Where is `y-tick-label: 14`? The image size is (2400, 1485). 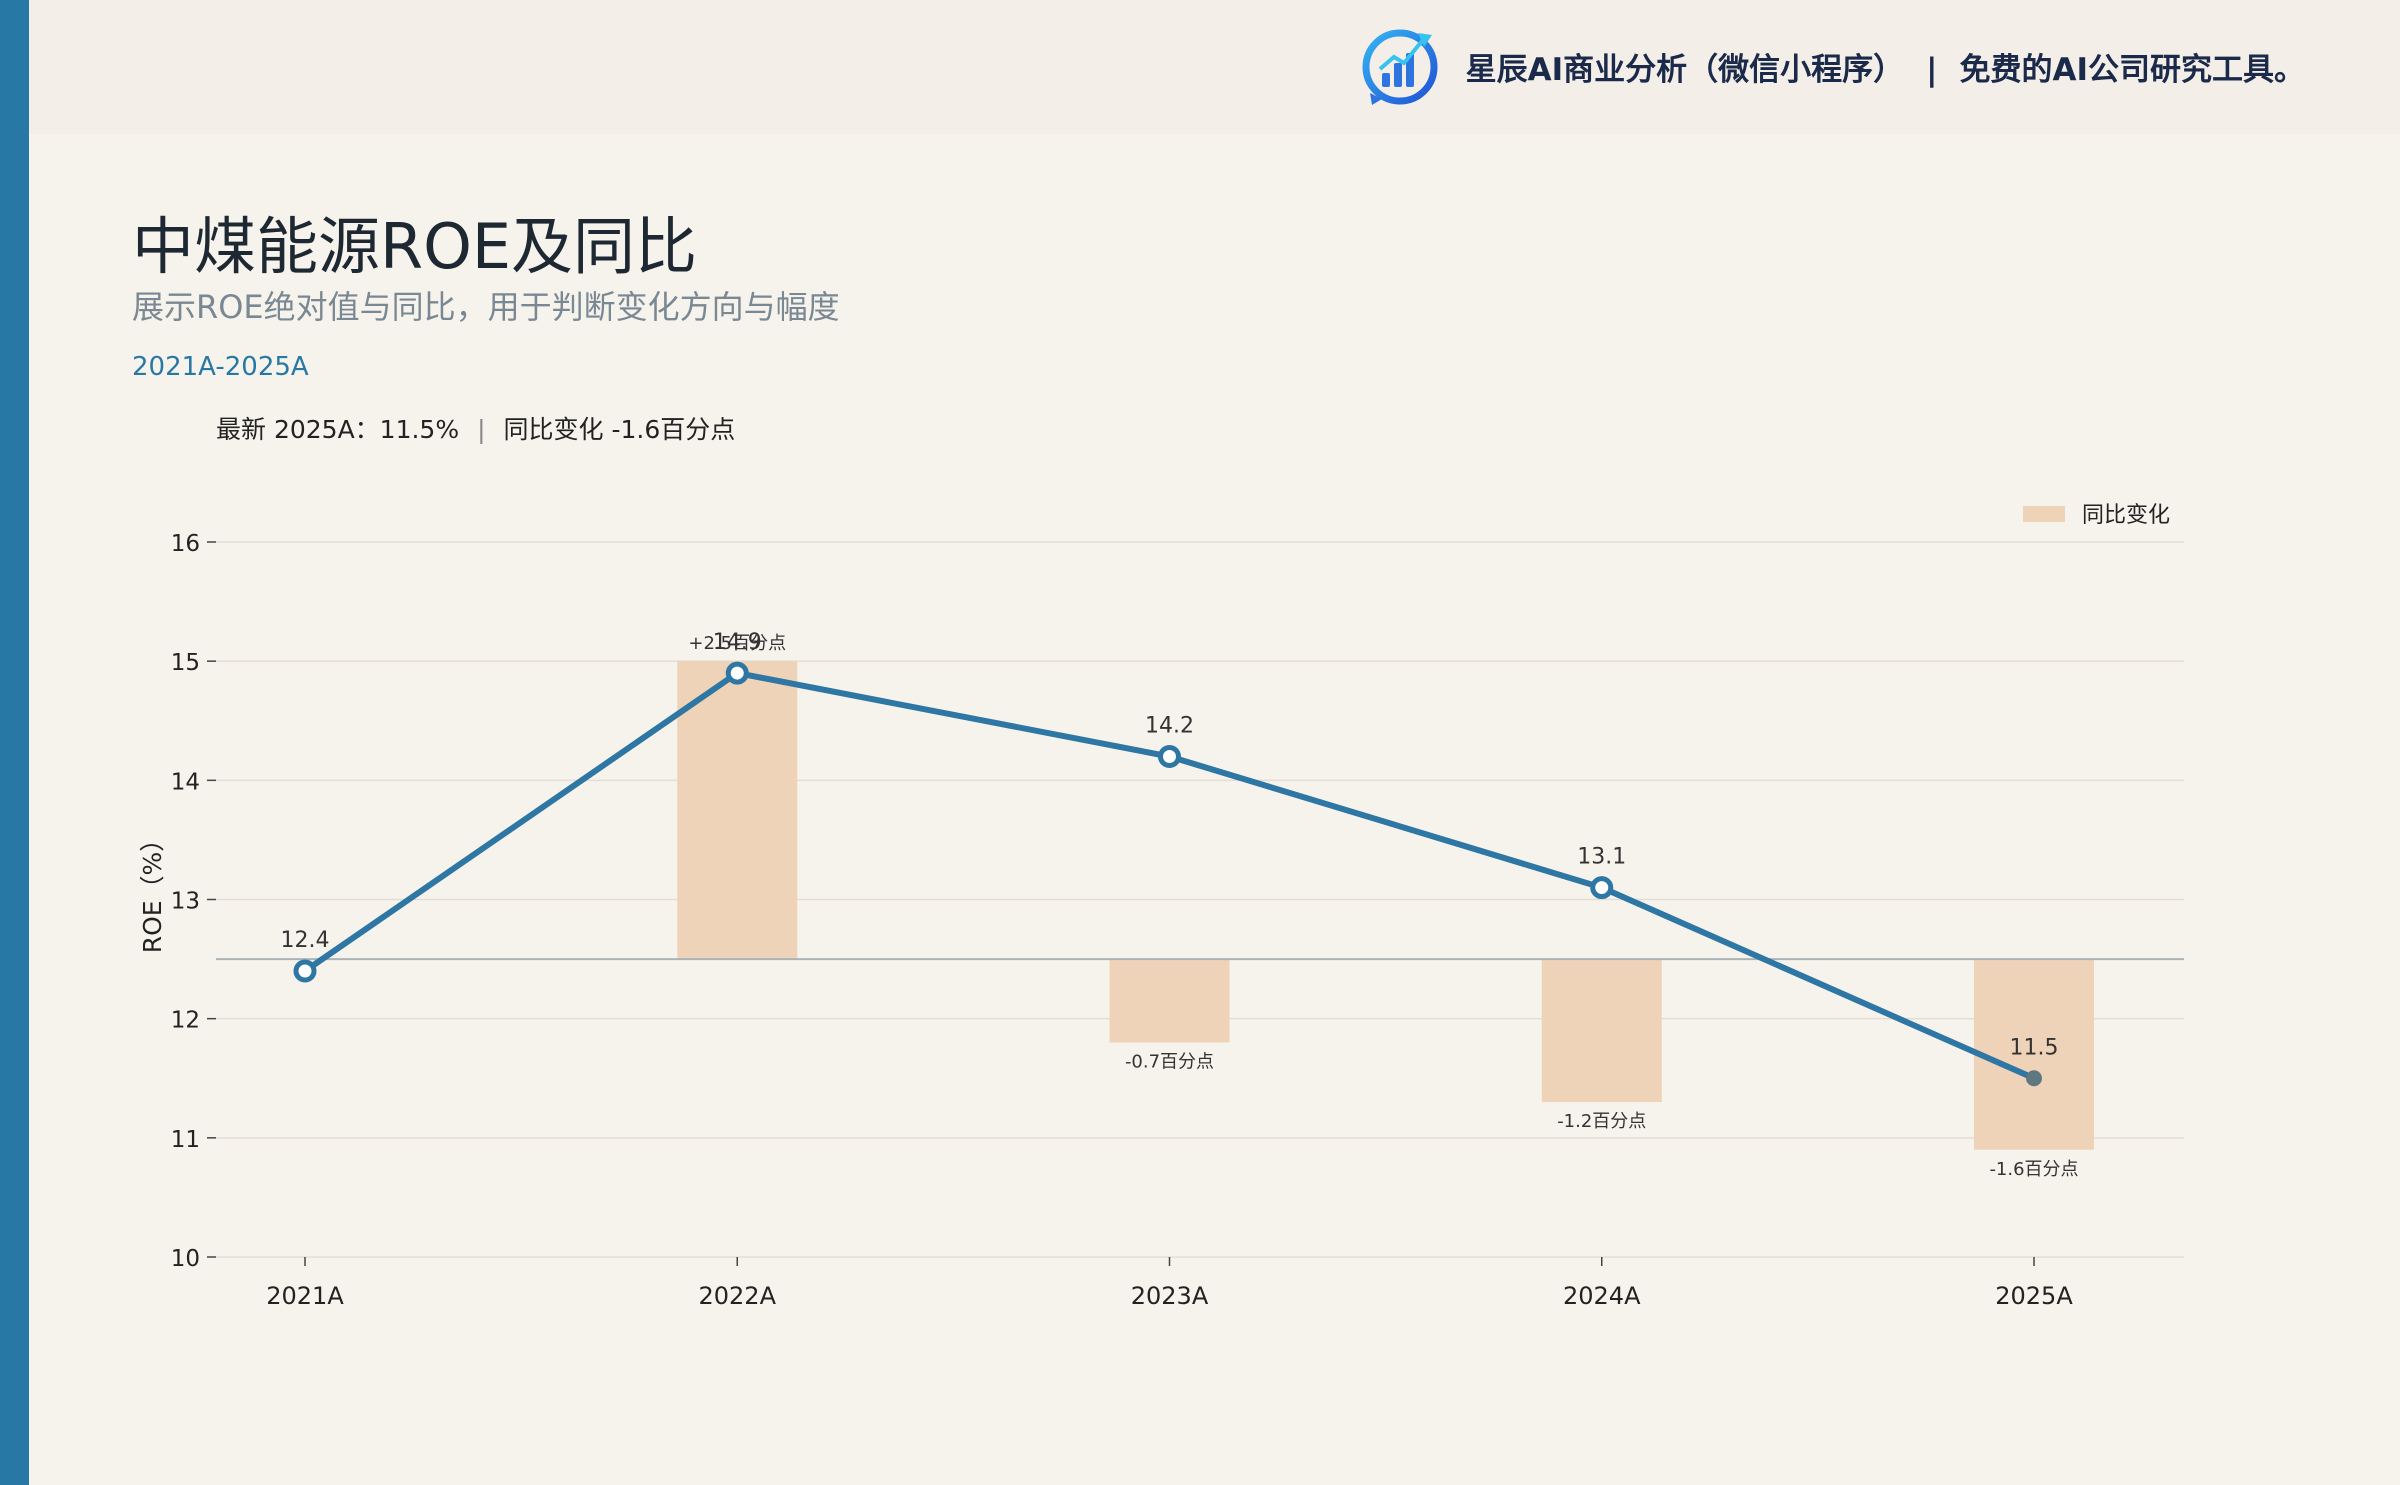
y-tick-label: 14 is located at coordinates (185, 782).